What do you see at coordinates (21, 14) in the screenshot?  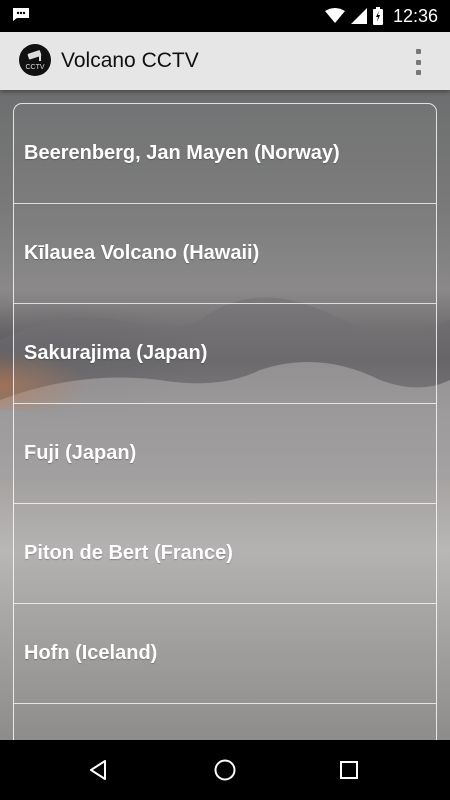 I see `chat-notification-icon` at bounding box center [21, 14].